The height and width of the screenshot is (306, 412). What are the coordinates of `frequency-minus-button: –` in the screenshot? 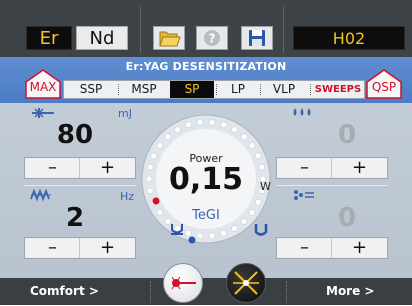 It's located at (52, 248).